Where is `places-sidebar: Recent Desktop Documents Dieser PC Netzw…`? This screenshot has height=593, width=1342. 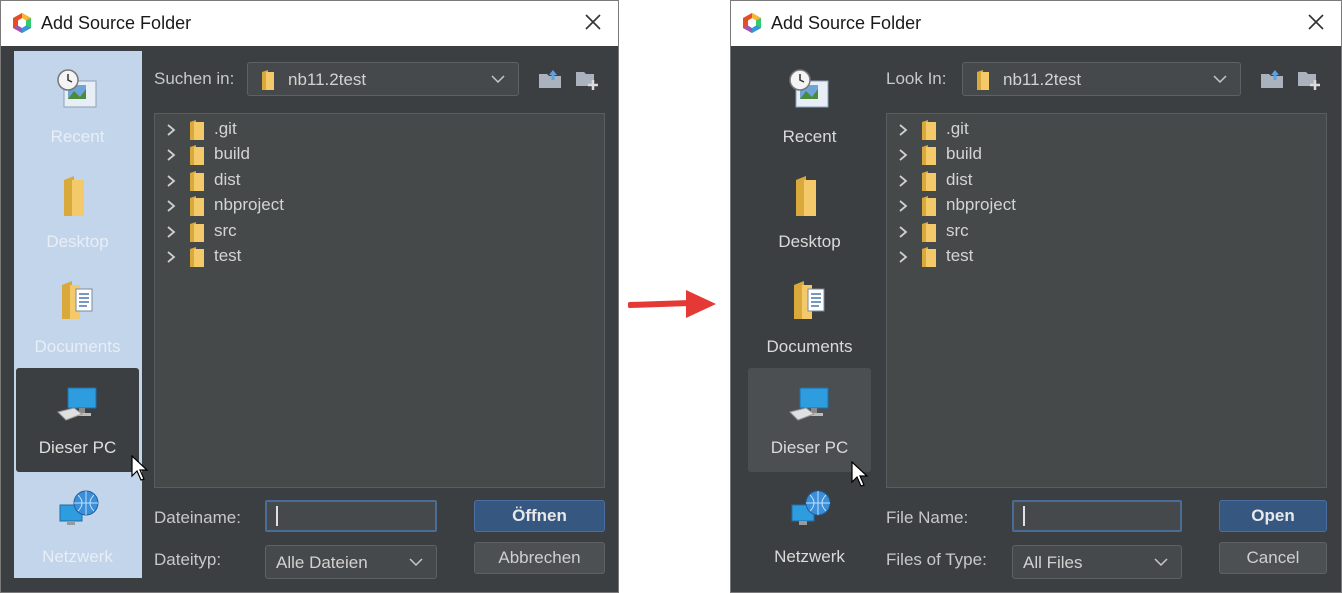
places-sidebar: Recent Desktop Documents Dieser PC Netzw… is located at coordinates (810, 314).